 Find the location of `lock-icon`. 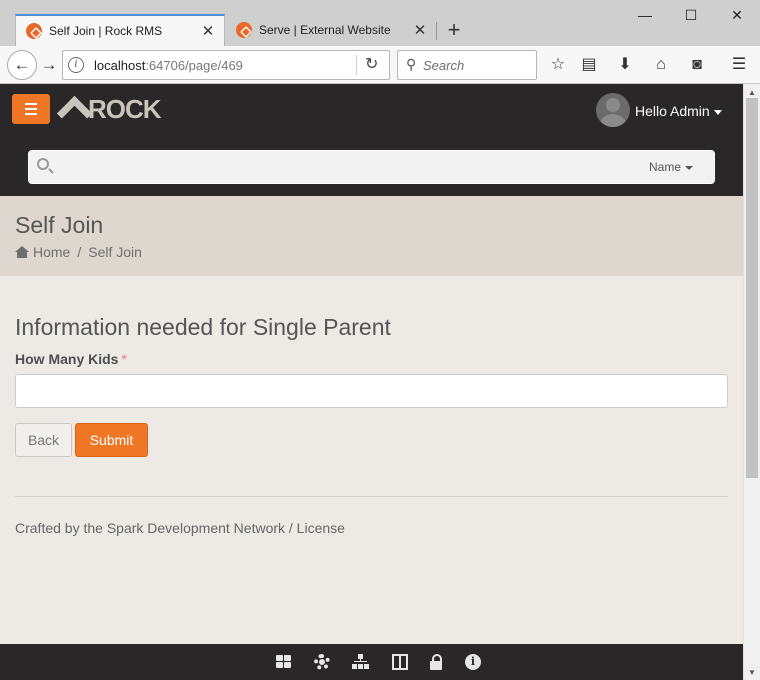

lock-icon is located at coordinates (437, 662).